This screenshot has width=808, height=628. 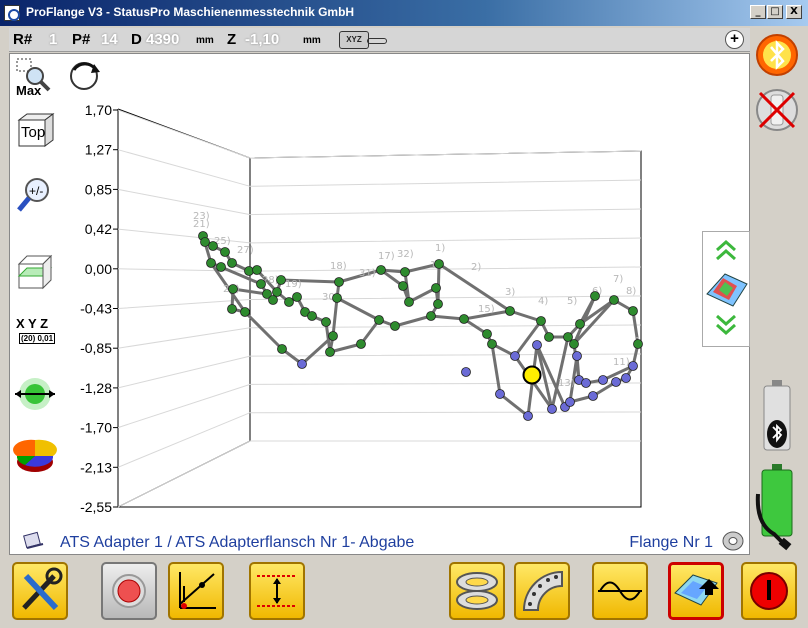 I want to click on point-label: 8), so click(x=631, y=291).